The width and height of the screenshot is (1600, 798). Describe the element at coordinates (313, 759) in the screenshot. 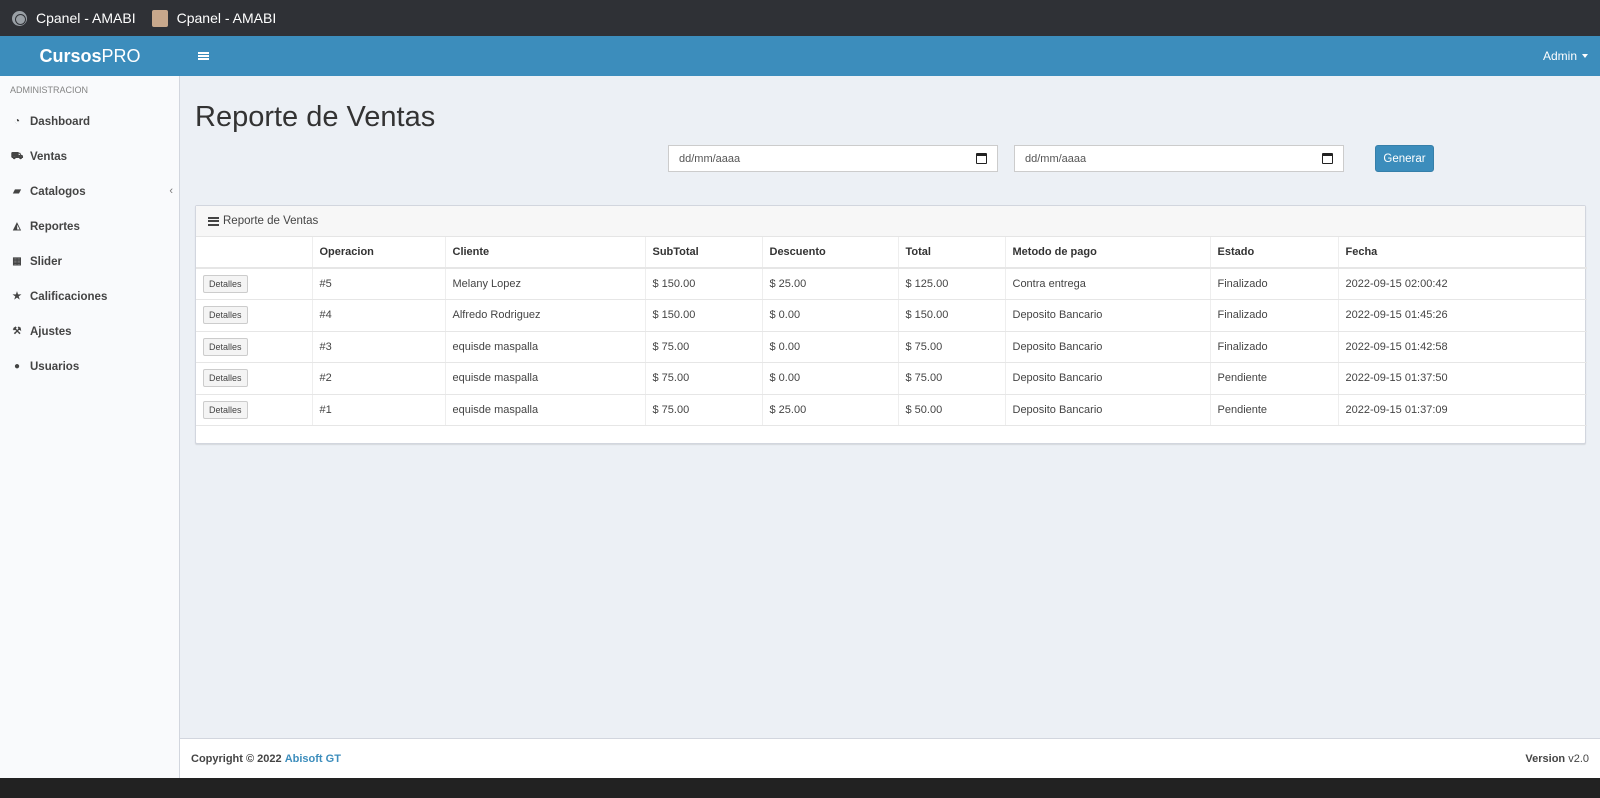

I see `company-link: Abisoft GT` at that location.